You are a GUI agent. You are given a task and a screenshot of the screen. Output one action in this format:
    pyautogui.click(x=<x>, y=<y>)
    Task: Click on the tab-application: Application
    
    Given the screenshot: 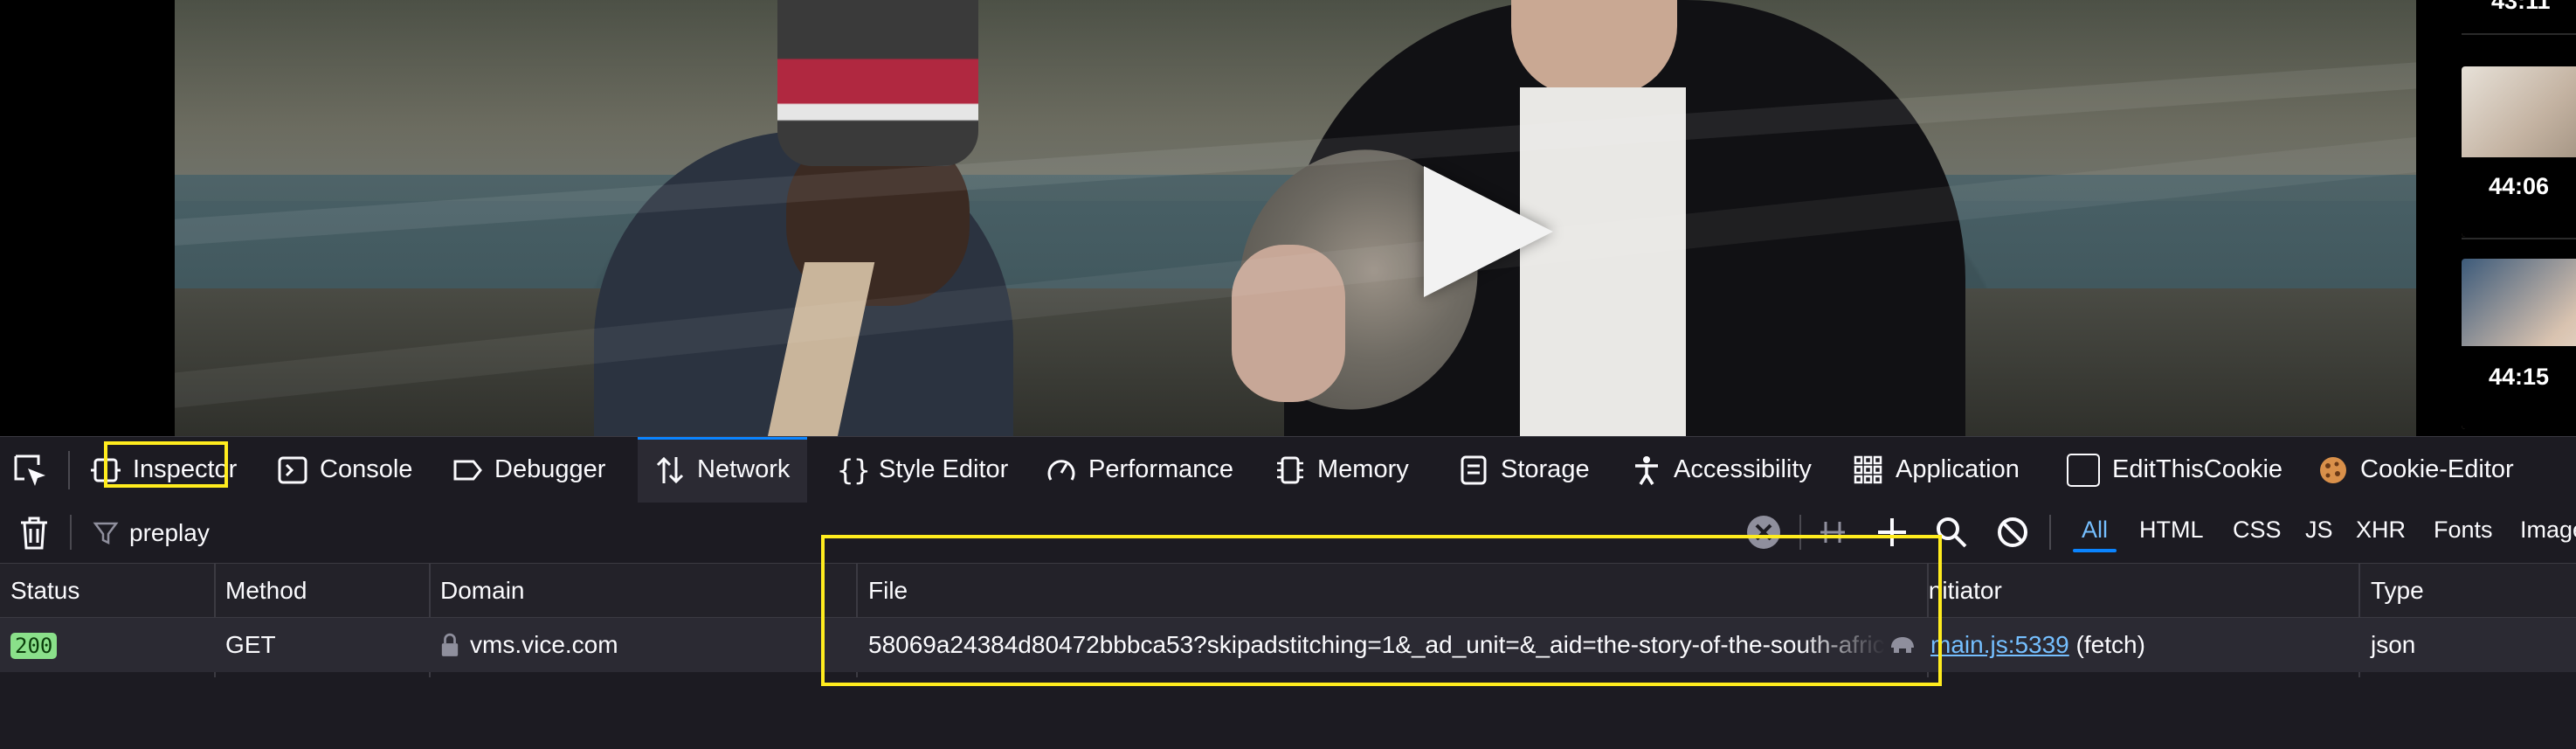 What is the action you would take?
    pyautogui.click(x=1937, y=470)
    